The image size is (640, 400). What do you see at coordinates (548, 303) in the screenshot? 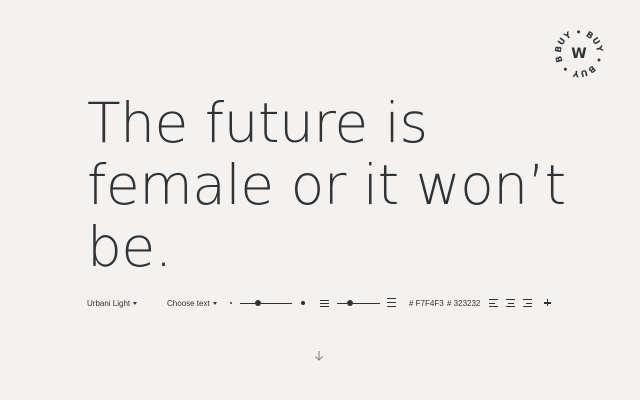
I see `plus-icon` at bounding box center [548, 303].